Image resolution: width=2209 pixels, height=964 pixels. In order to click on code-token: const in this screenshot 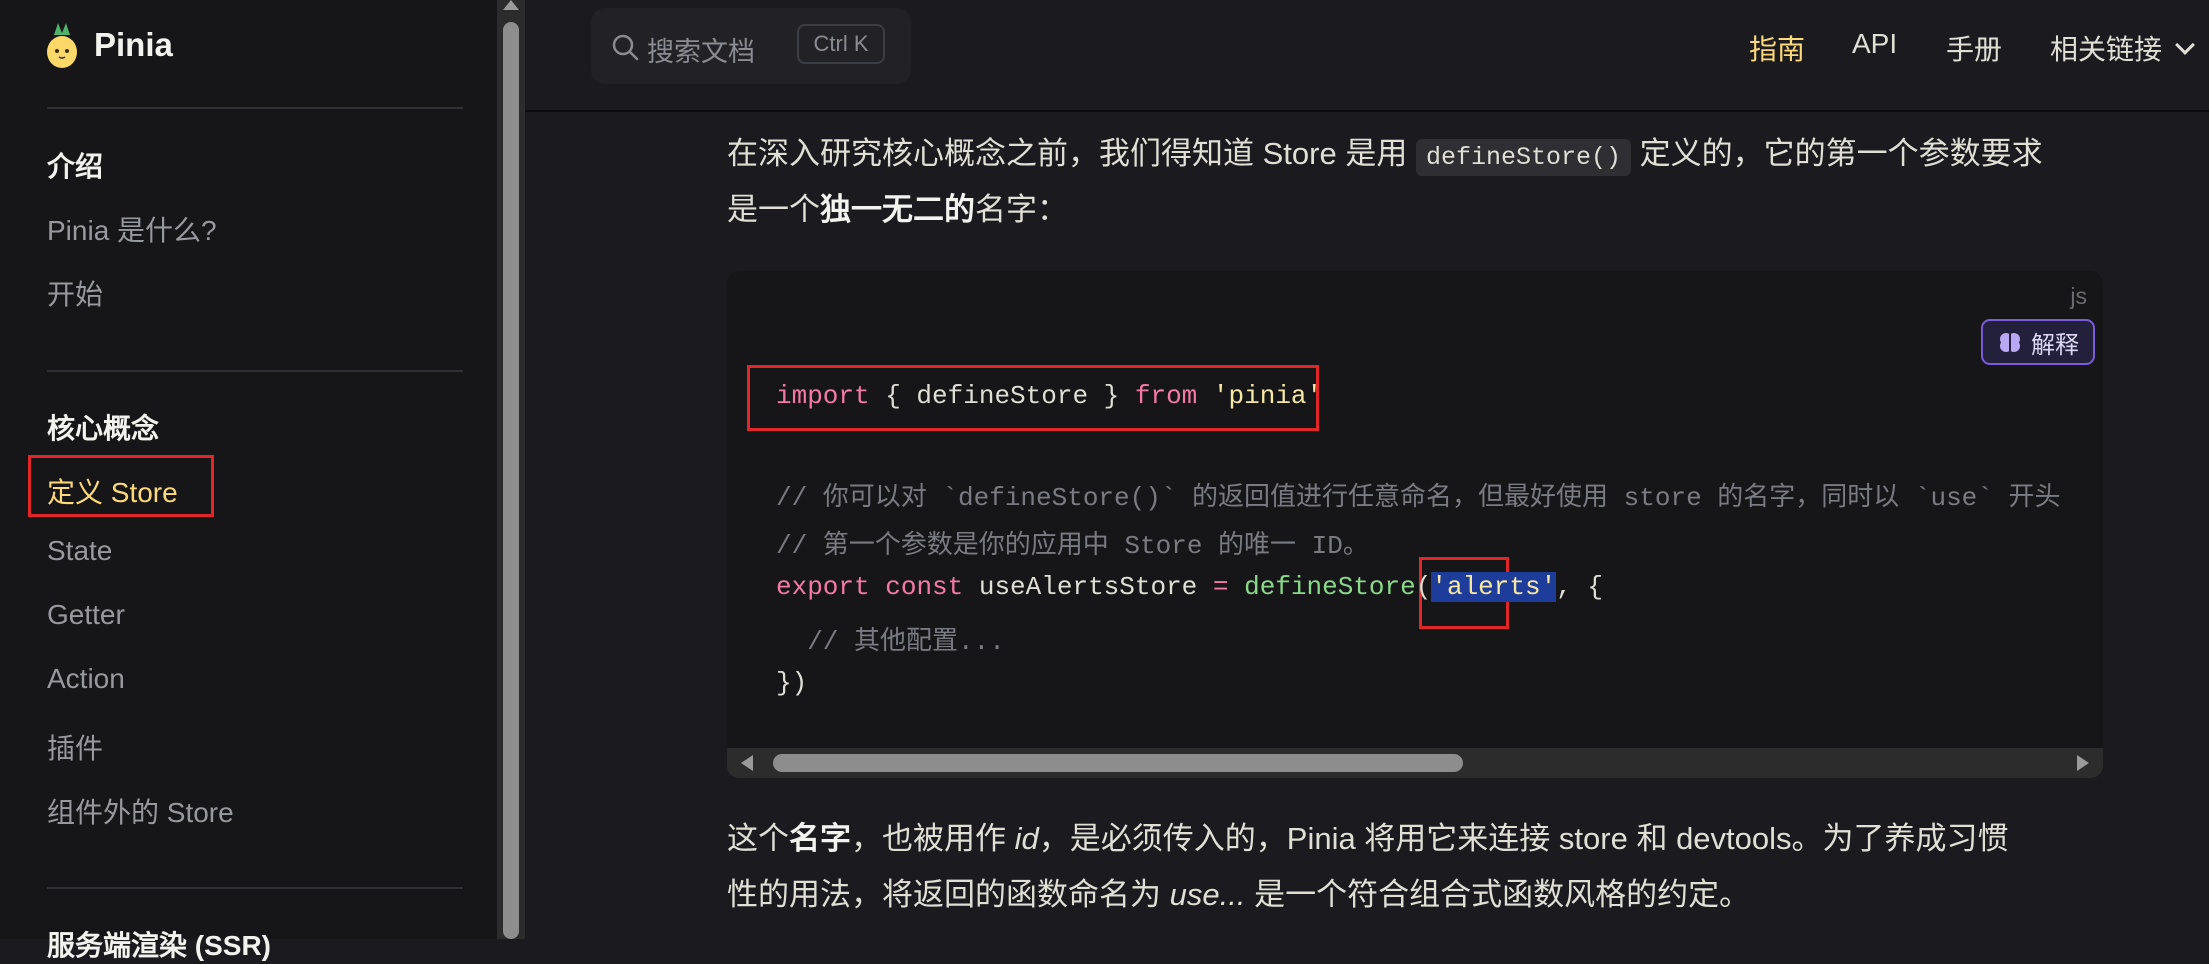, I will do `click(924, 587)`.